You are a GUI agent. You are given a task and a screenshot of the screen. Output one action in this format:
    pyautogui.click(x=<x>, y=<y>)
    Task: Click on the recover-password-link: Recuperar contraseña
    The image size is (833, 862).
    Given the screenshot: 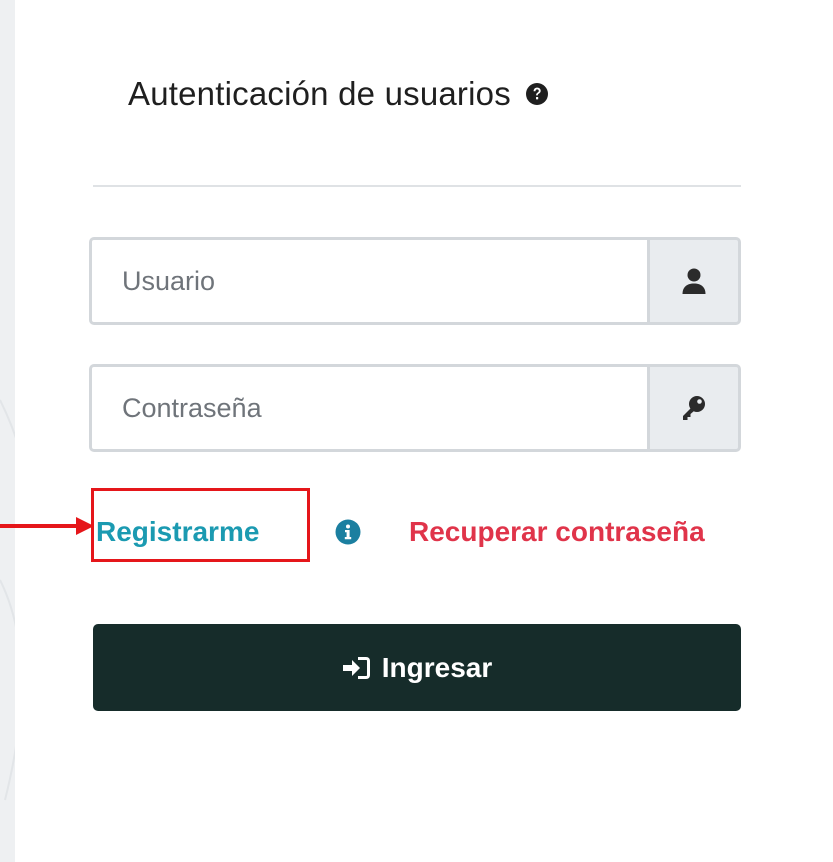 What is the action you would take?
    pyautogui.click(x=557, y=532)
    